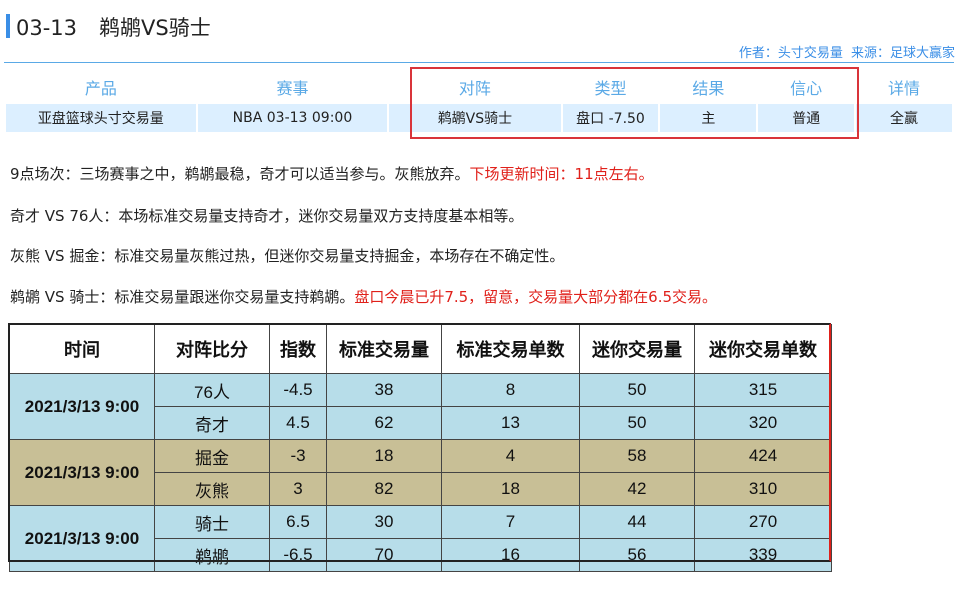 The height and width of the screenshot is (594, 961). I want to click on standard-volume-cell: 82, so click(384, 489).